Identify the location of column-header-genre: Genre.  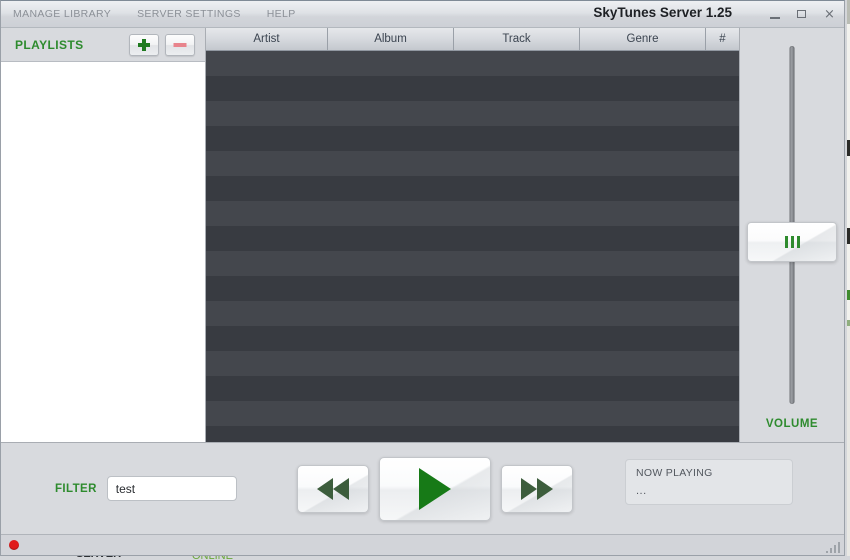
(643, 39).